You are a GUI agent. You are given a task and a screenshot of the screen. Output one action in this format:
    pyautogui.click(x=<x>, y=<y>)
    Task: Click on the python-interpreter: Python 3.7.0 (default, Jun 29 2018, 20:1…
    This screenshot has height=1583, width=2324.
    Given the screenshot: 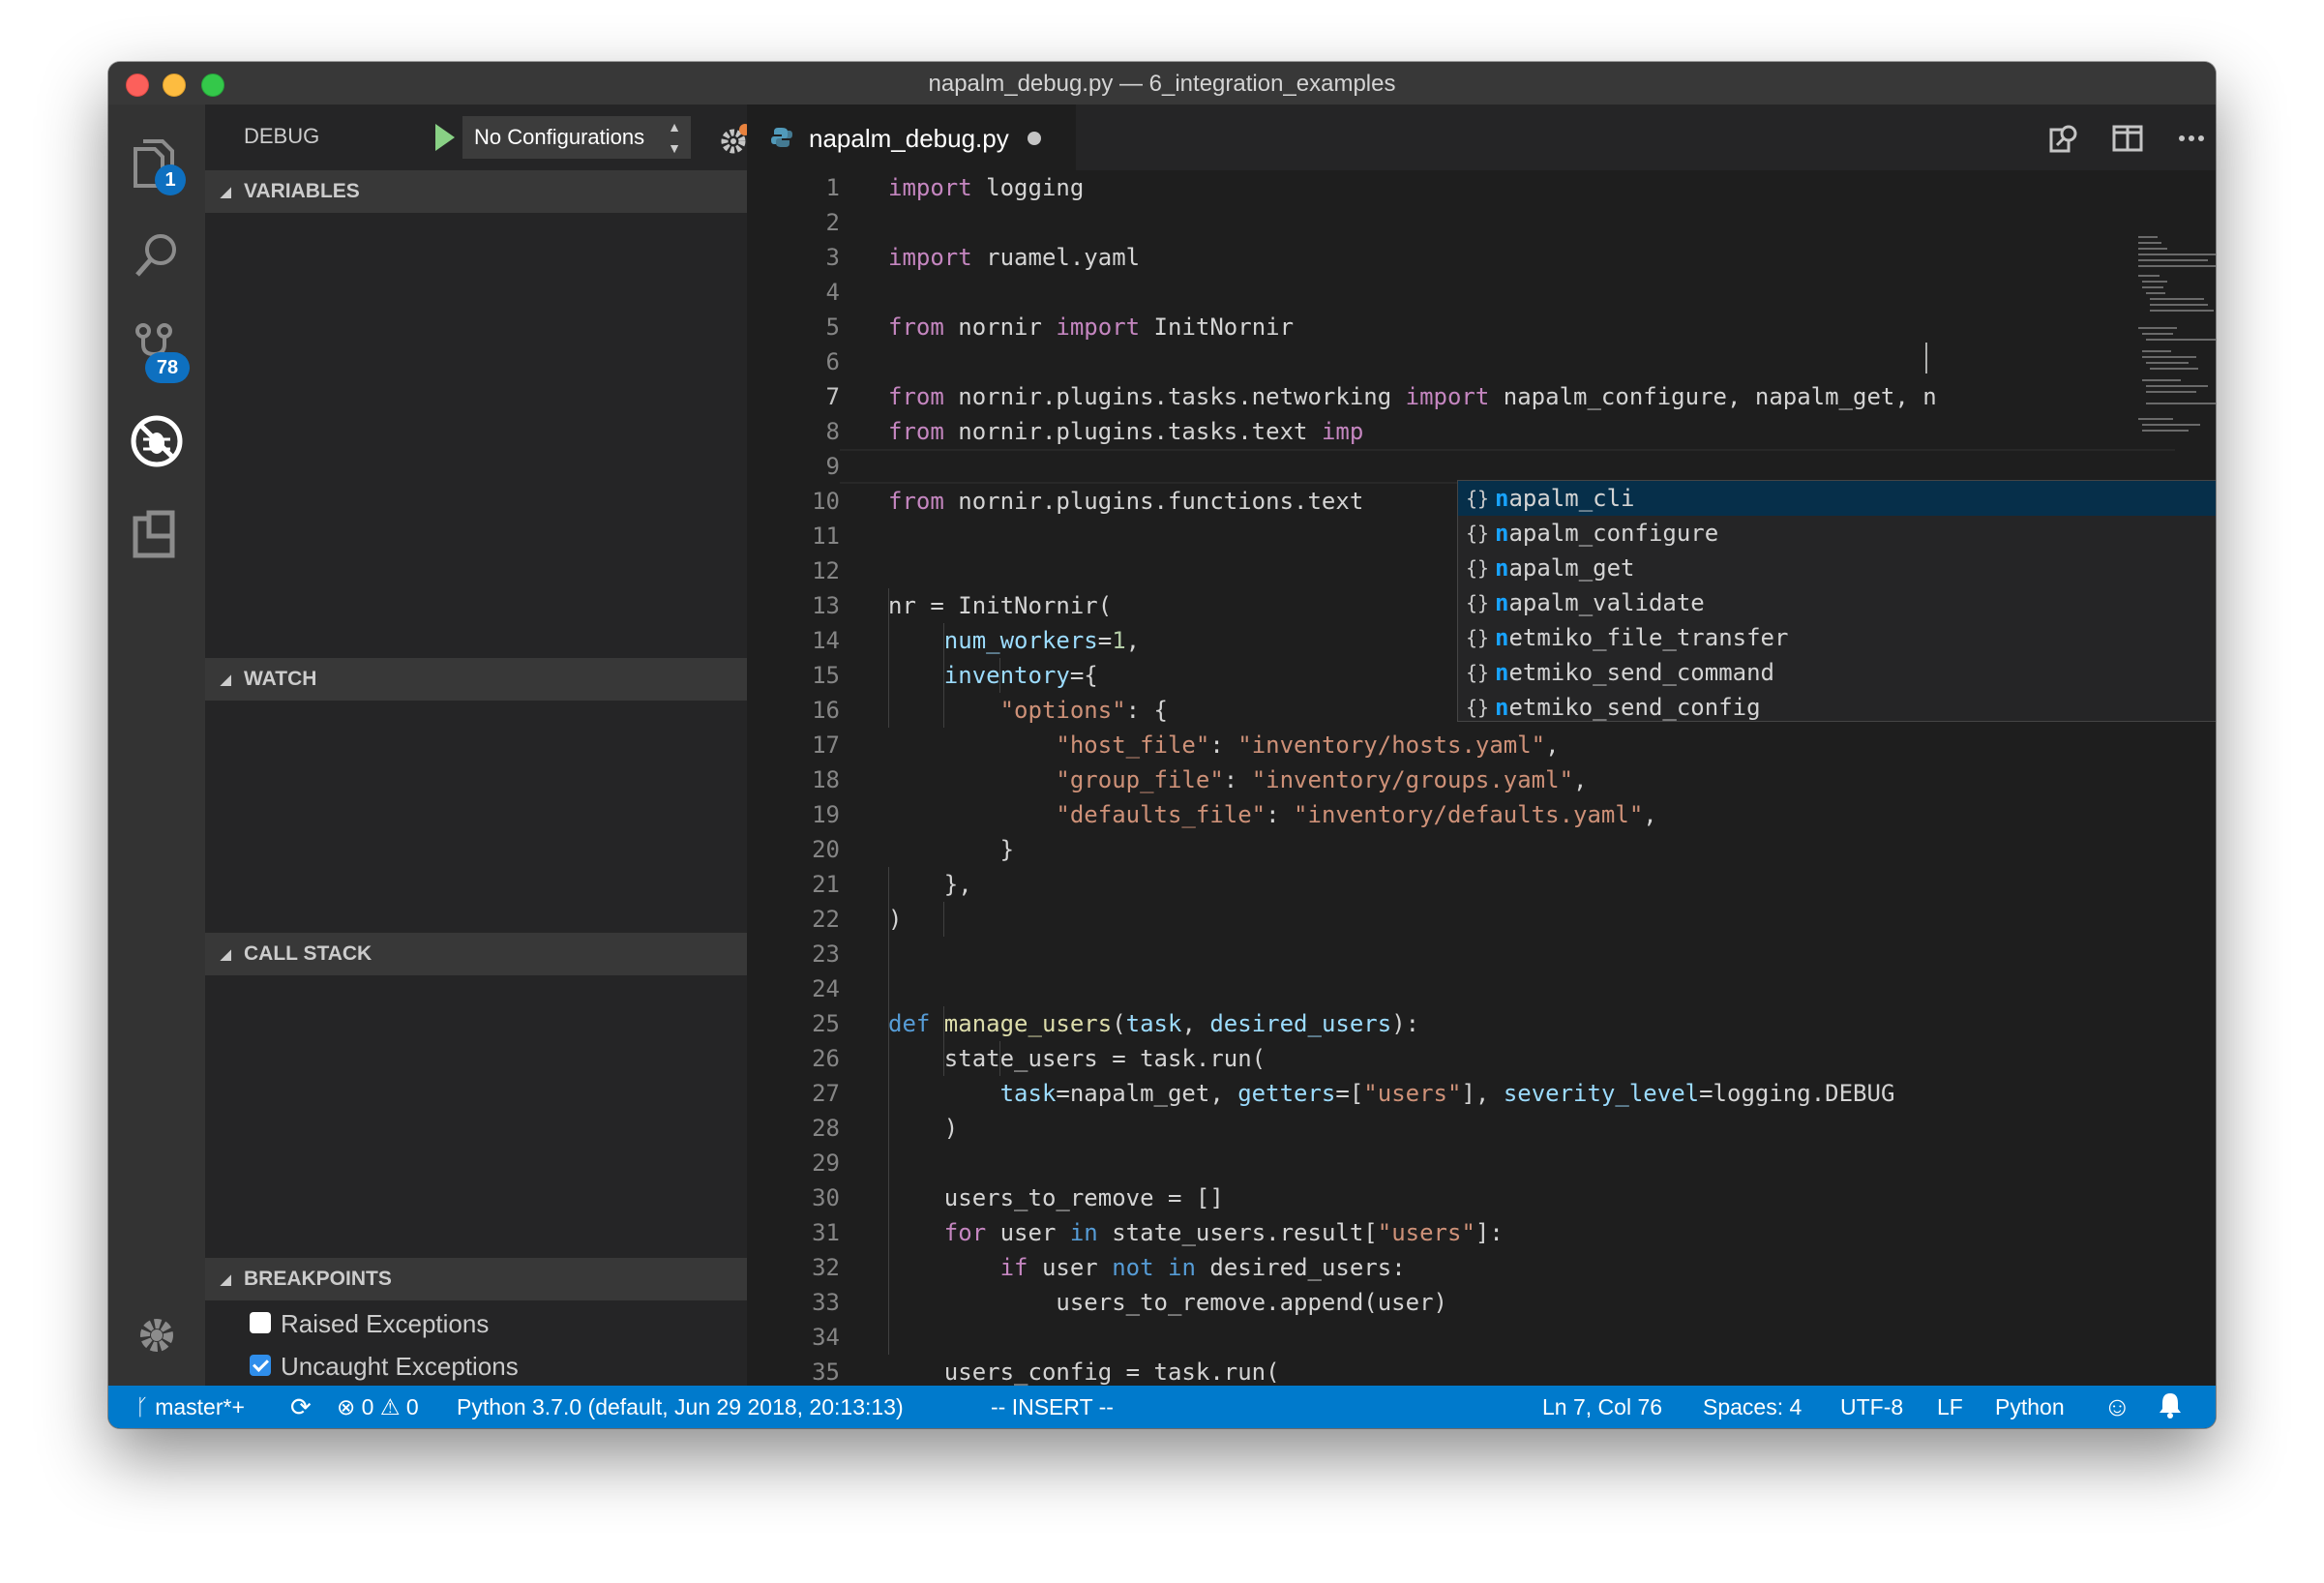 What is the action you would take?
    pyautogui.click(x=681, y=1407)
    